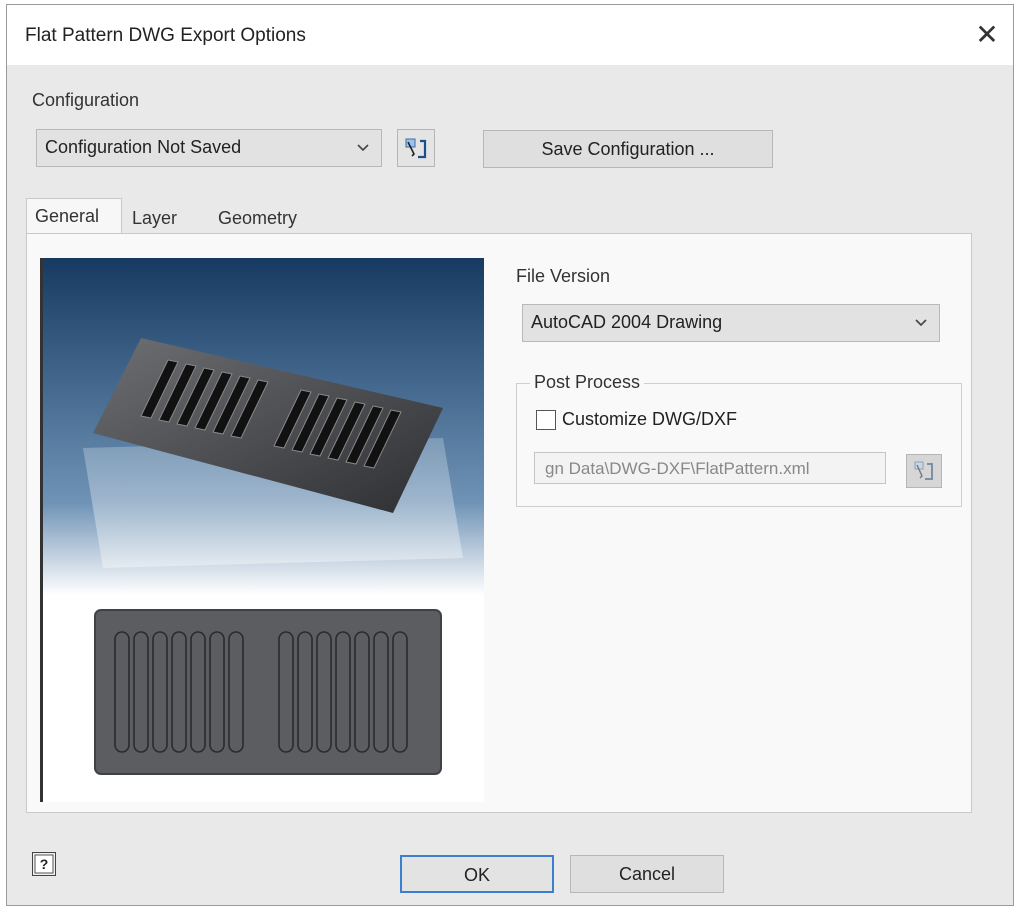 The height and width of the screenshot is (909, 1017). I want to click on post-process-group, so click(739, 445).